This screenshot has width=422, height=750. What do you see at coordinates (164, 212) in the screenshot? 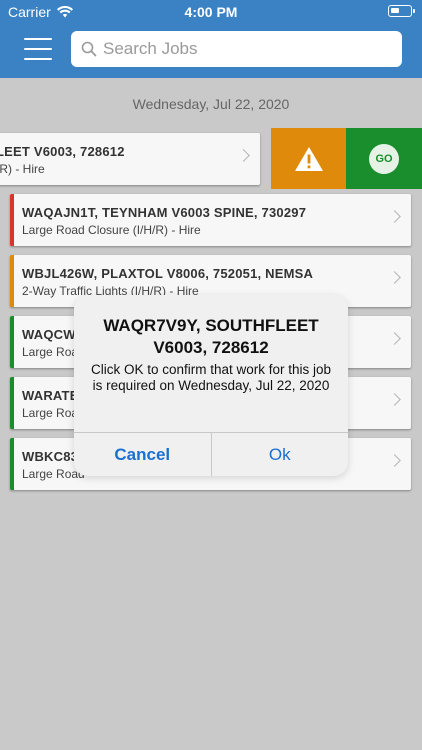
I see `job-title: WAQAJN1T, TEYNHAM V6003 SPINE, 730297` at bounding box center [164, 212].